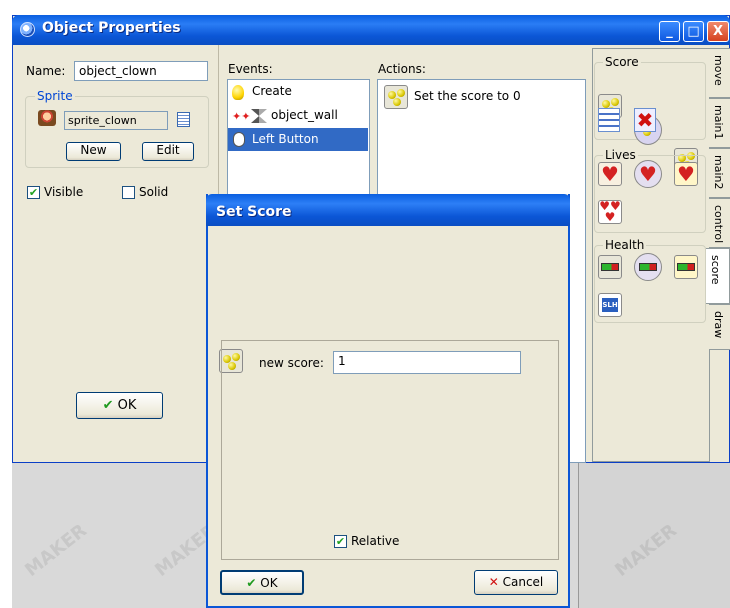  I want to click on tab-control: control, so click(719, 223).